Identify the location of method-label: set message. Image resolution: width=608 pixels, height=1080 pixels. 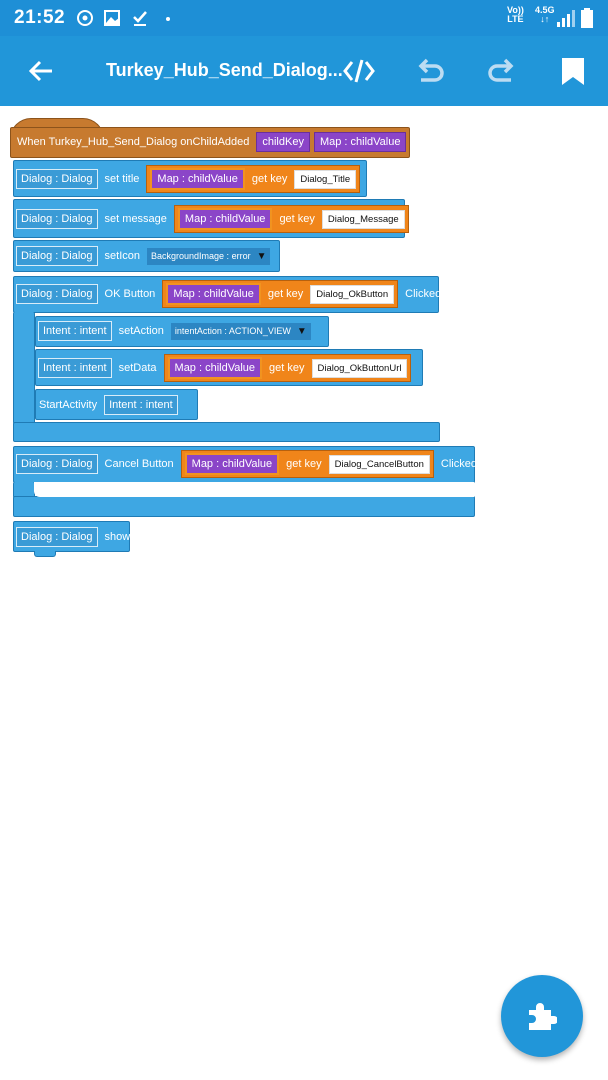
(135, 219).